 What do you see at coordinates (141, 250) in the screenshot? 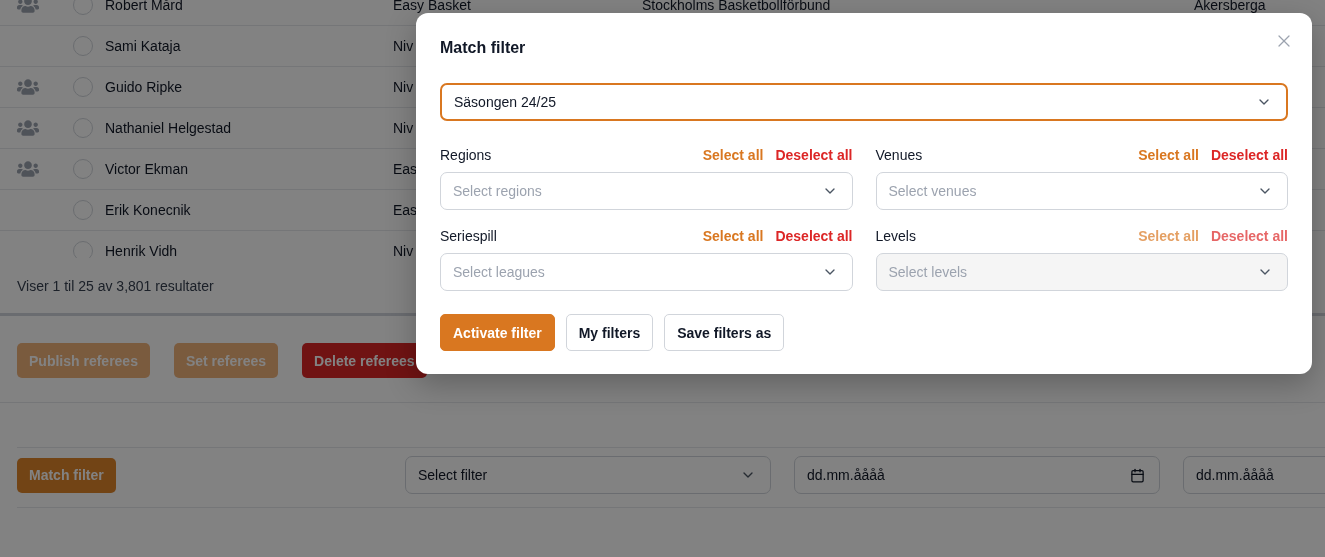
I see `name-cell: Henrik Vidh` at bounding box center [141, 250].